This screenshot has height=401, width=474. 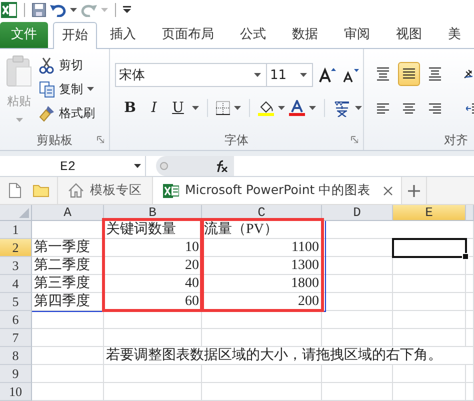 I want to click on table-cell: 40, so click(x=153, y=284).